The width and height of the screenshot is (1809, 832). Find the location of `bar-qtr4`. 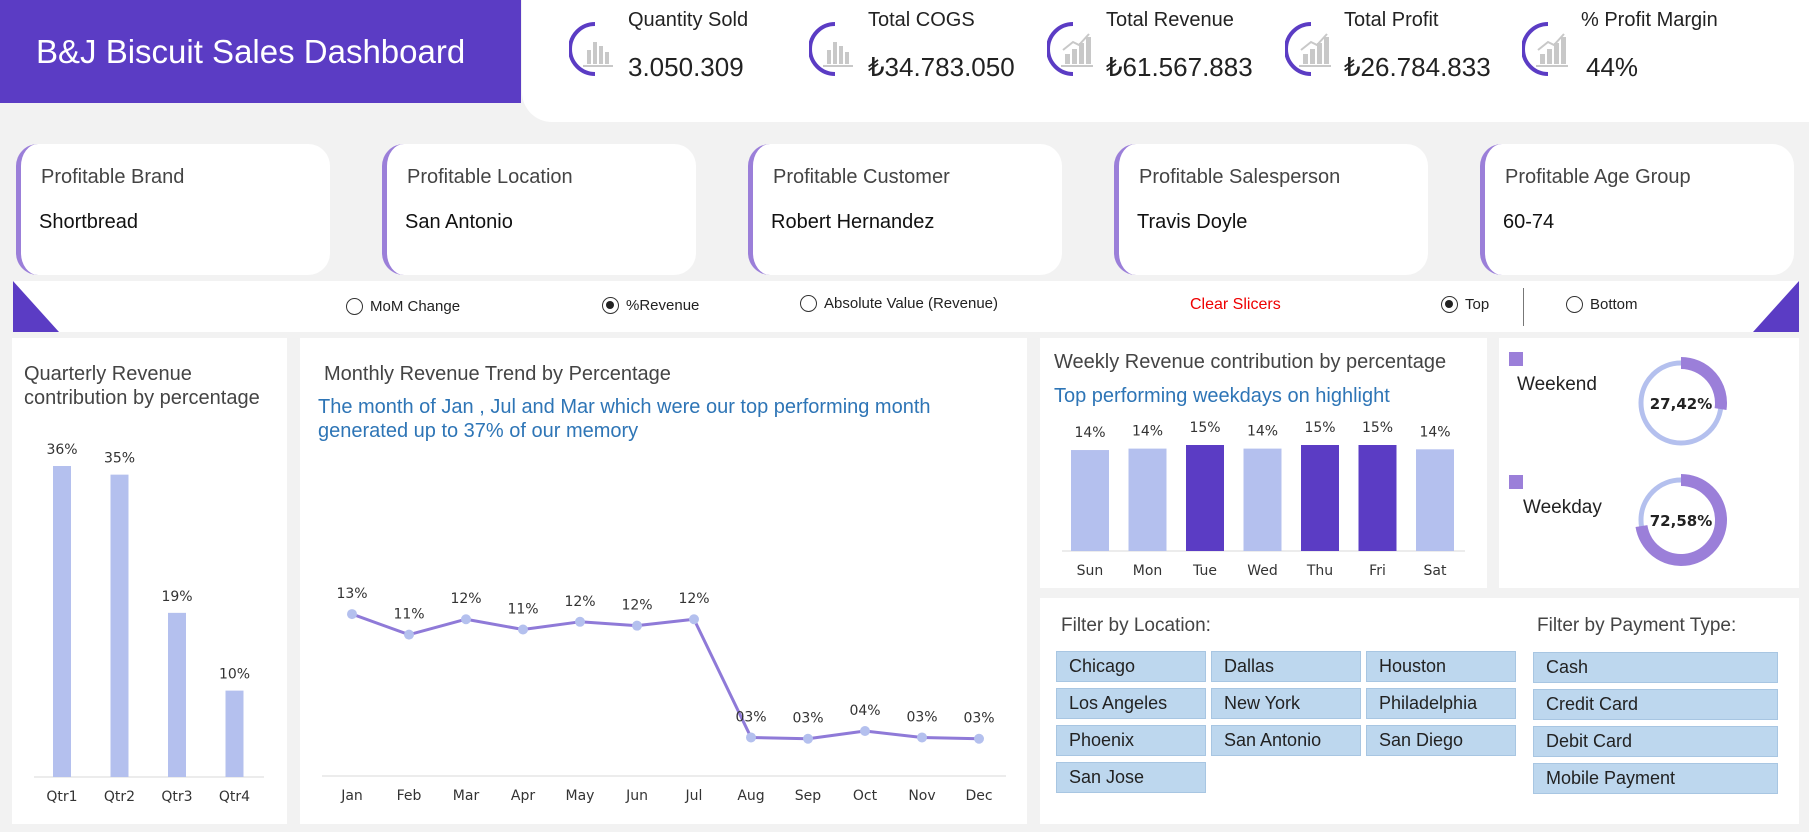

bar-qtr4 is located at coordinates (234, 733).